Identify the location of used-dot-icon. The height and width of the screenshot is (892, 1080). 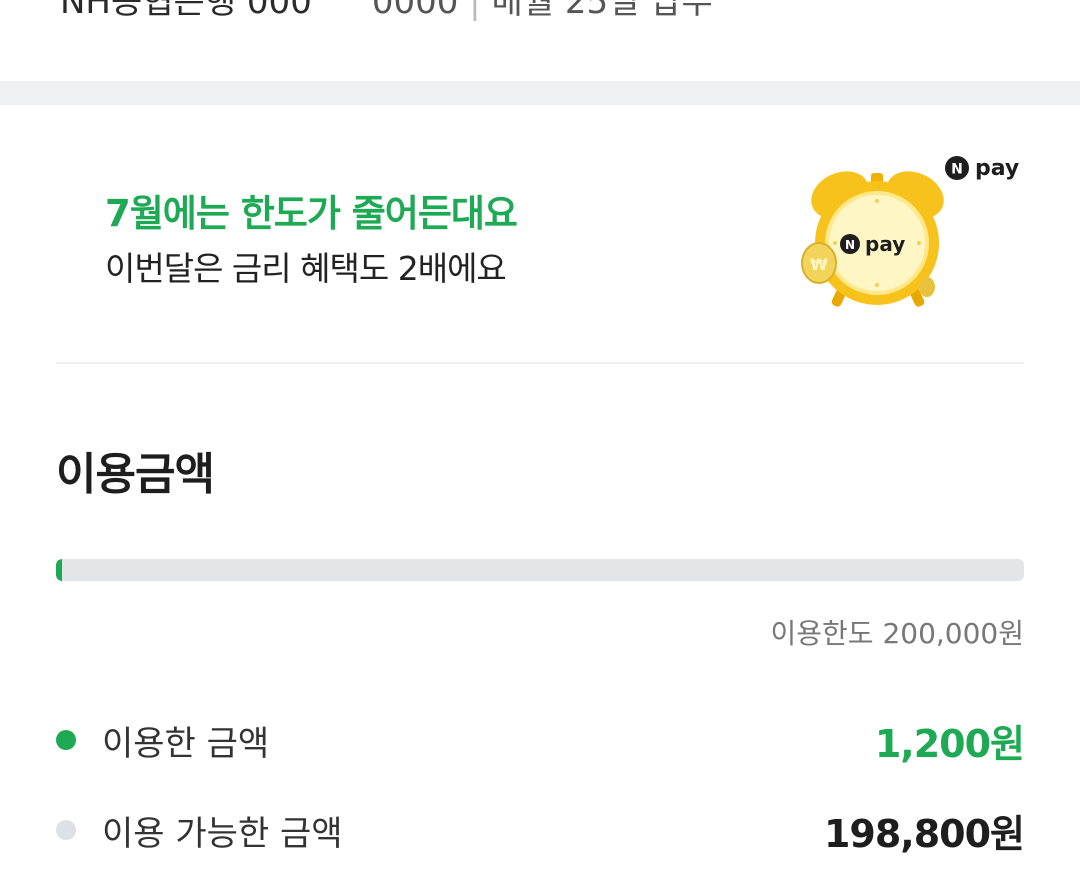
(66, 740).